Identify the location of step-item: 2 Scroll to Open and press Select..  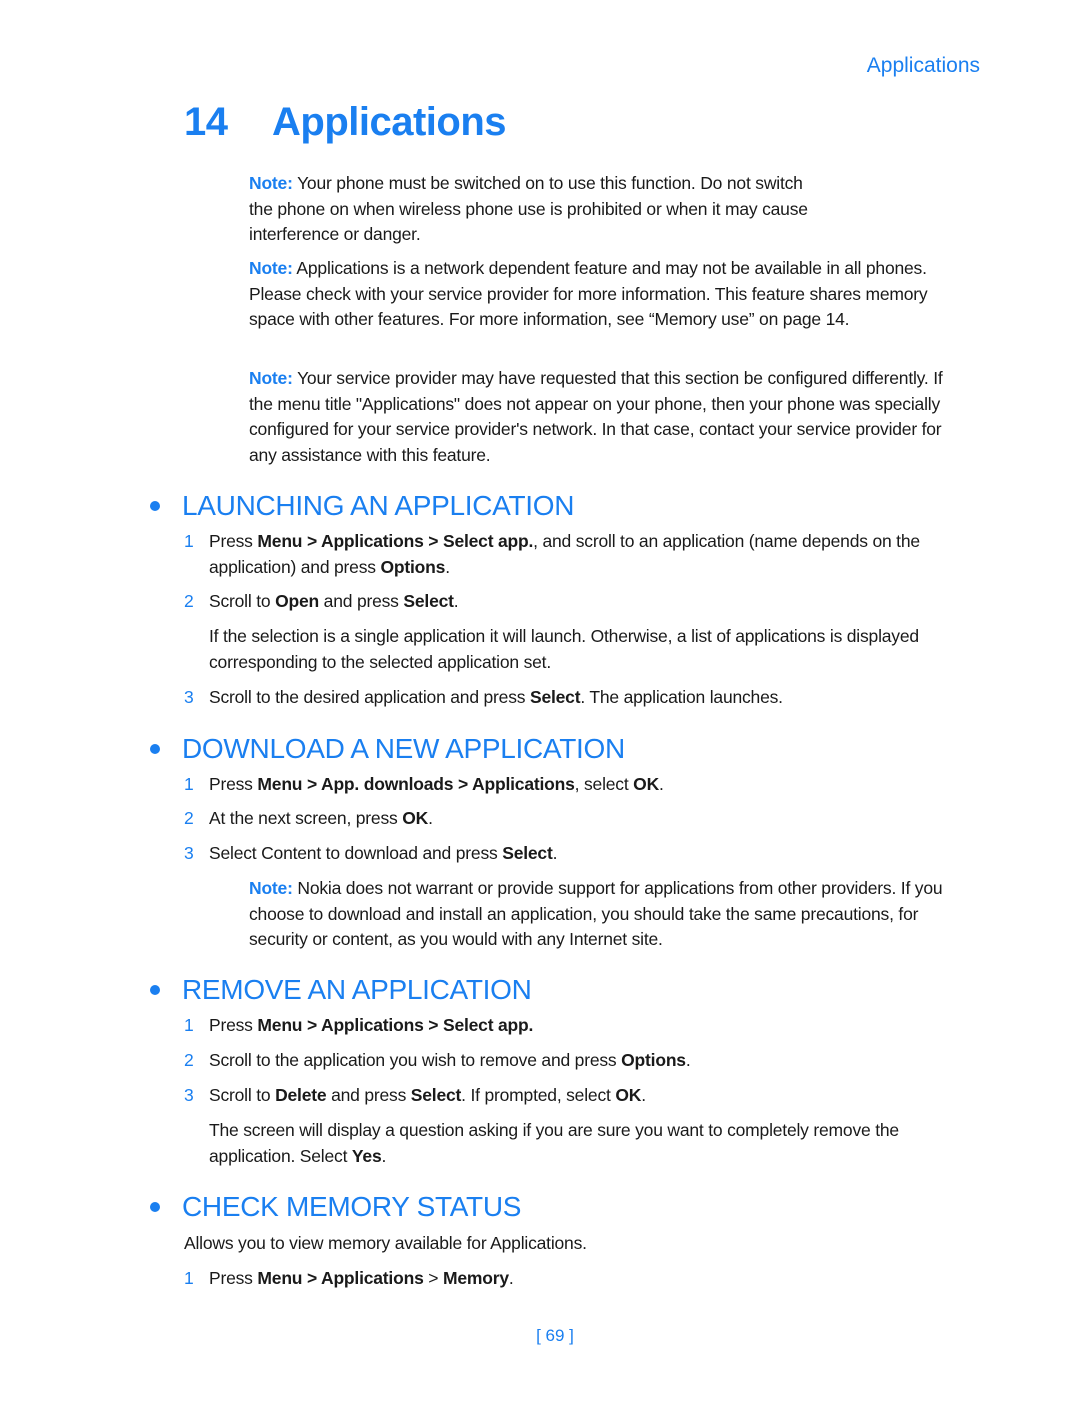
(579, 602).